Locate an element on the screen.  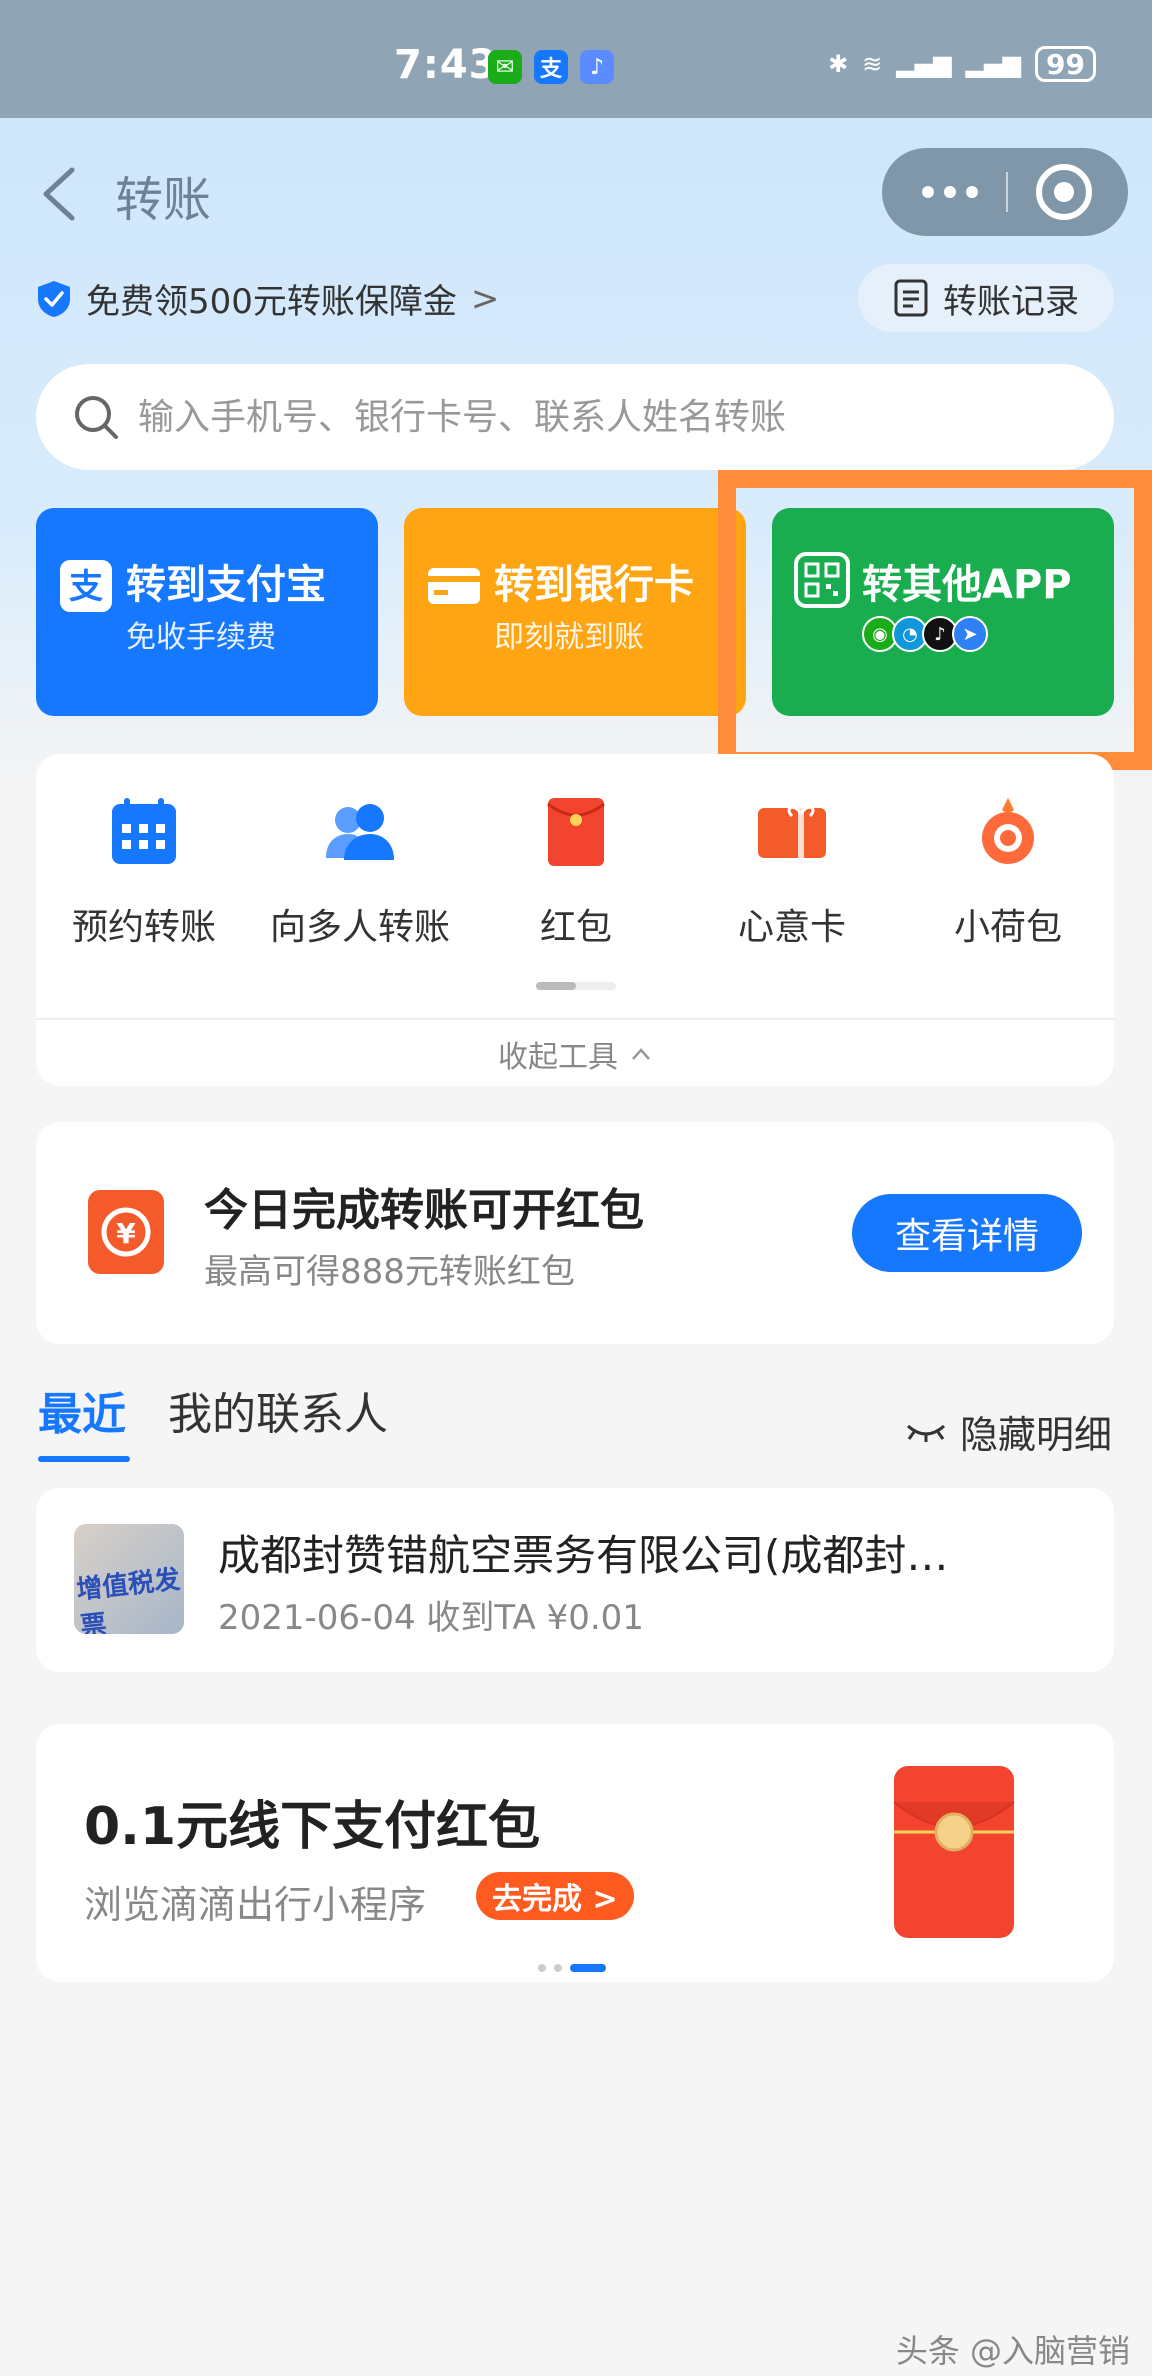
tool-label: 预约转账 is located at coordinates (143, 927).